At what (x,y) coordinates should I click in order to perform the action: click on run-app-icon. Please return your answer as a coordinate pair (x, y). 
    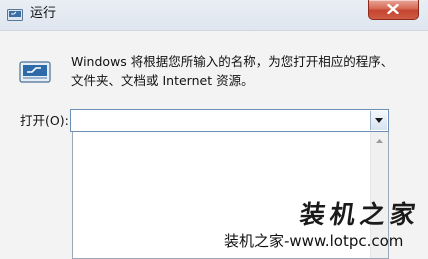
    Looking at the image, I should click on (15, 14).